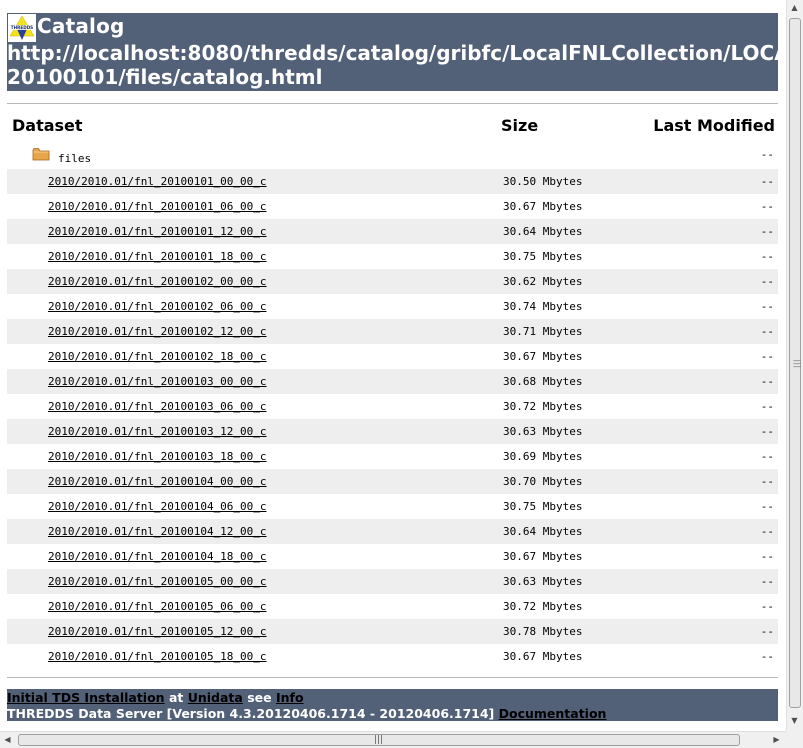 The width and height of the screenshot is (803, 748). I want to click on dataset-link: 2010/2010.01/fnl_20100105_00_00_c, so click(157, 581).